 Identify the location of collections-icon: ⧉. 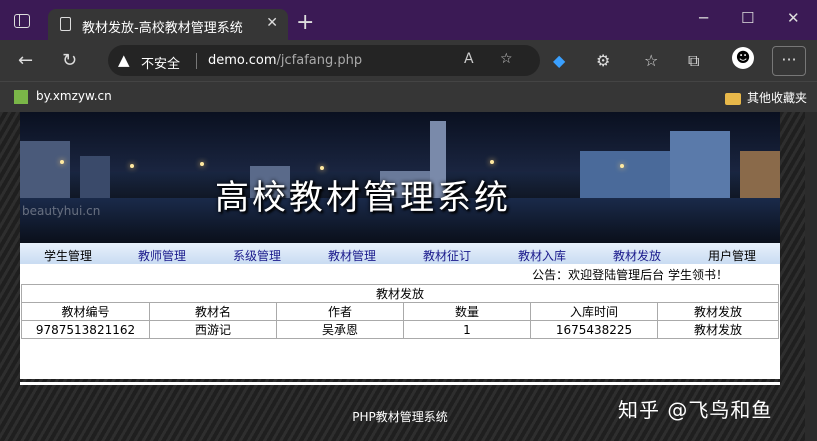
(693, 61).